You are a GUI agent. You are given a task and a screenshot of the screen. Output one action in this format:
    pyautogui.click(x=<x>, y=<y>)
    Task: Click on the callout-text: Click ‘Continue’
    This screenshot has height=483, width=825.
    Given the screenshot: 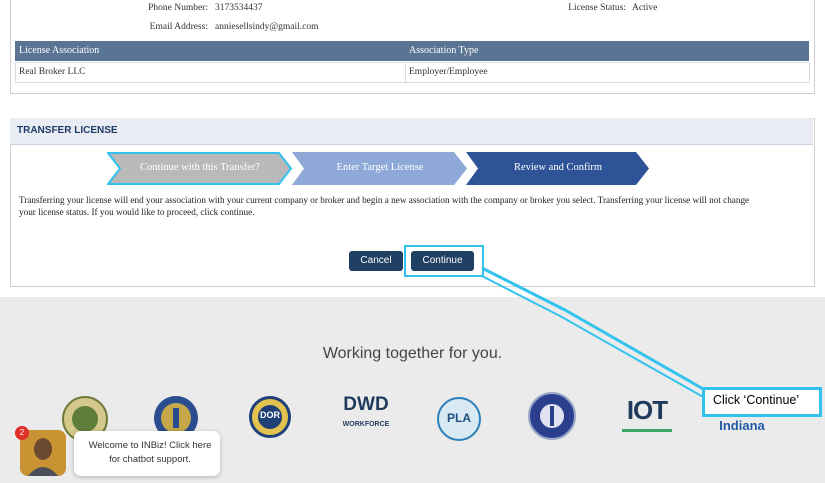 What is the action you would take?
    pyautogui.click(x=756, y=400)
    